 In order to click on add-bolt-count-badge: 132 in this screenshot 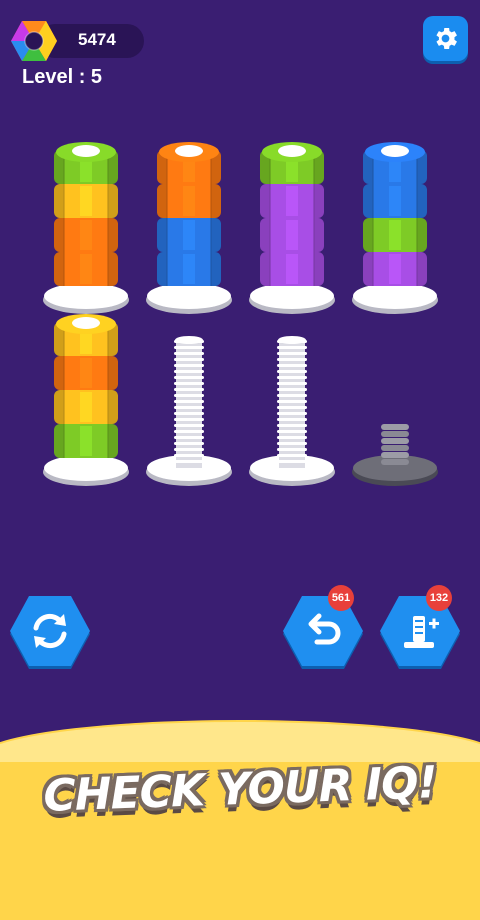, I will do `click(439, 598)`.